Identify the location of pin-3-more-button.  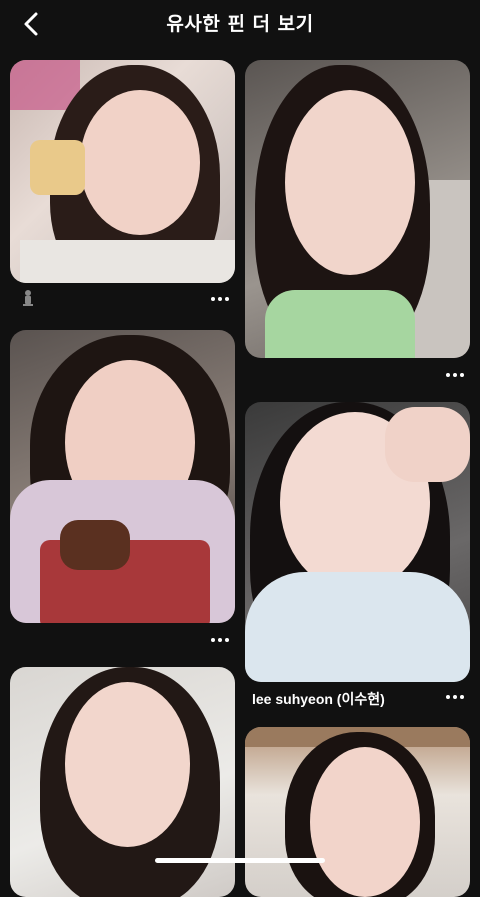
(220, 640).